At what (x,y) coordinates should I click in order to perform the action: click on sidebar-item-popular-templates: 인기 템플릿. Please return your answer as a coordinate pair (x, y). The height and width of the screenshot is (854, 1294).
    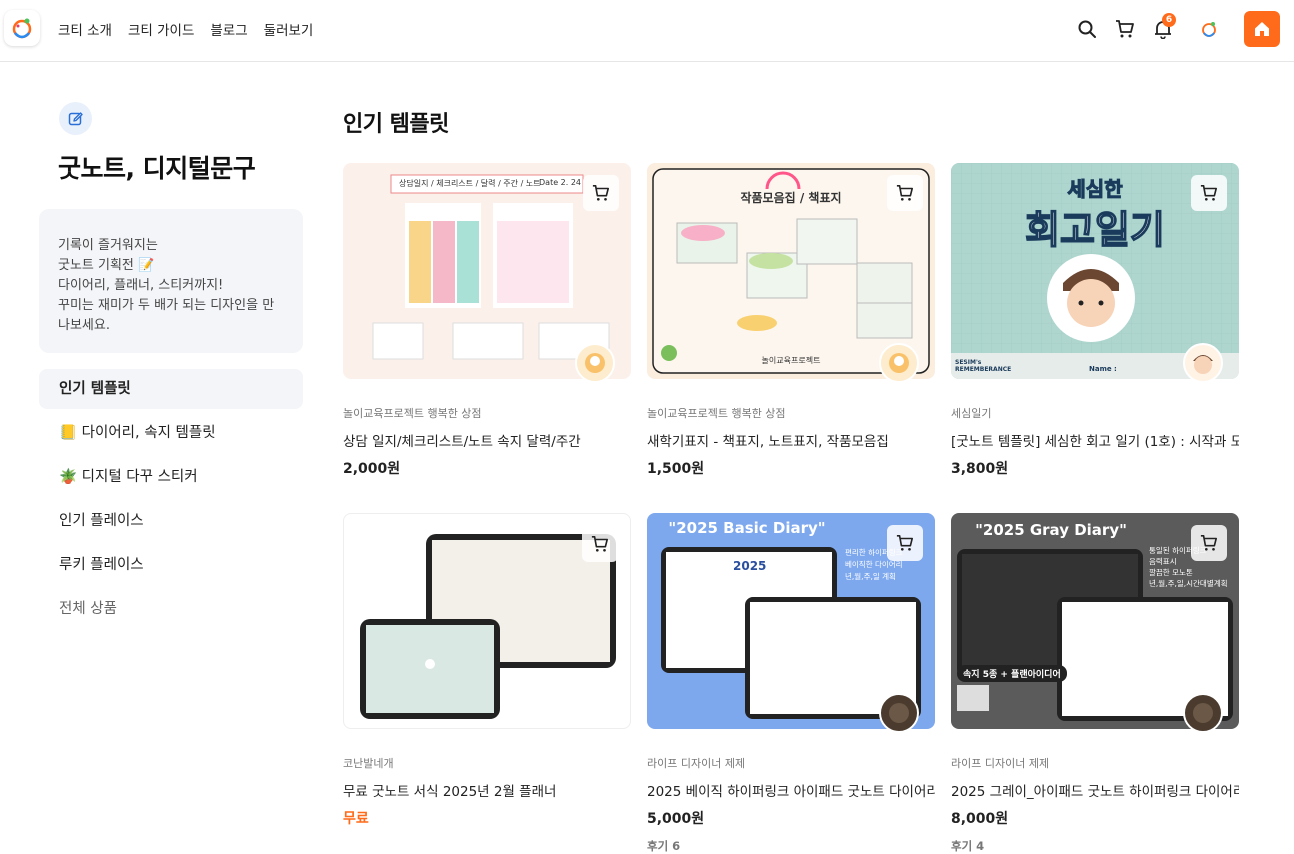
    Looking at the image, I should click on (171, 389).